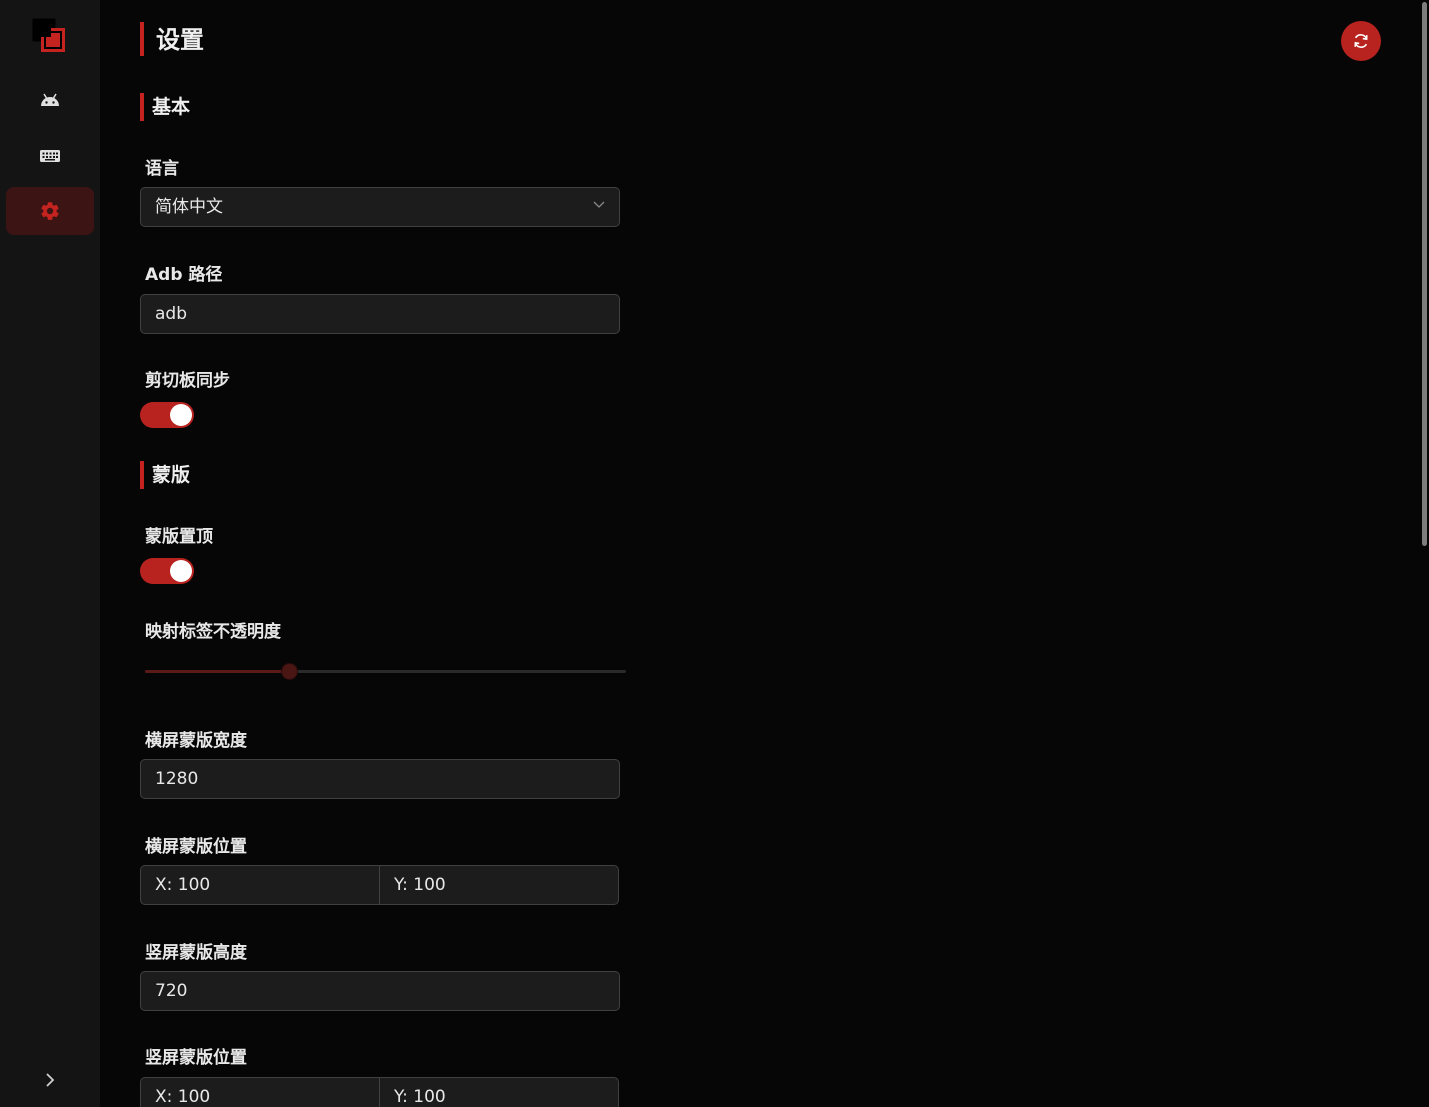 The height and width of the screenshot is (1107, 1429). Describe the element at coordinates (380, 314) in the screenshot. I see `adb-path-input: adb` at that location.